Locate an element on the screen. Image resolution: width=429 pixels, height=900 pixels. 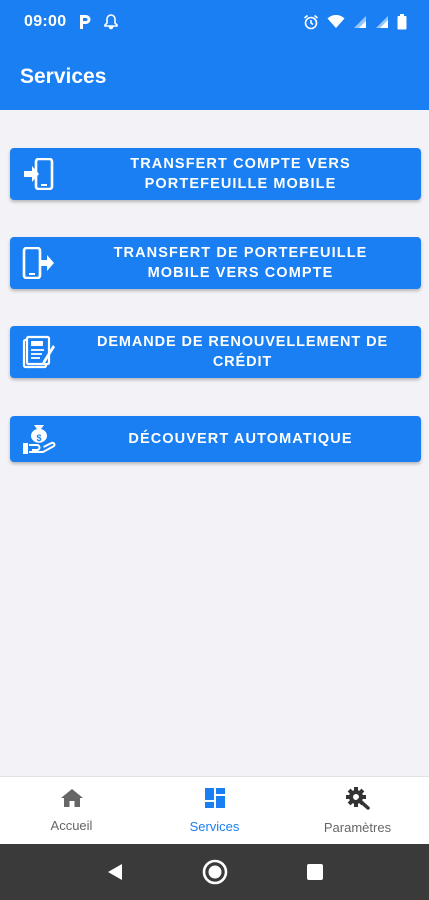
nav-label: Paramètres is located at coordinates (357, 827).